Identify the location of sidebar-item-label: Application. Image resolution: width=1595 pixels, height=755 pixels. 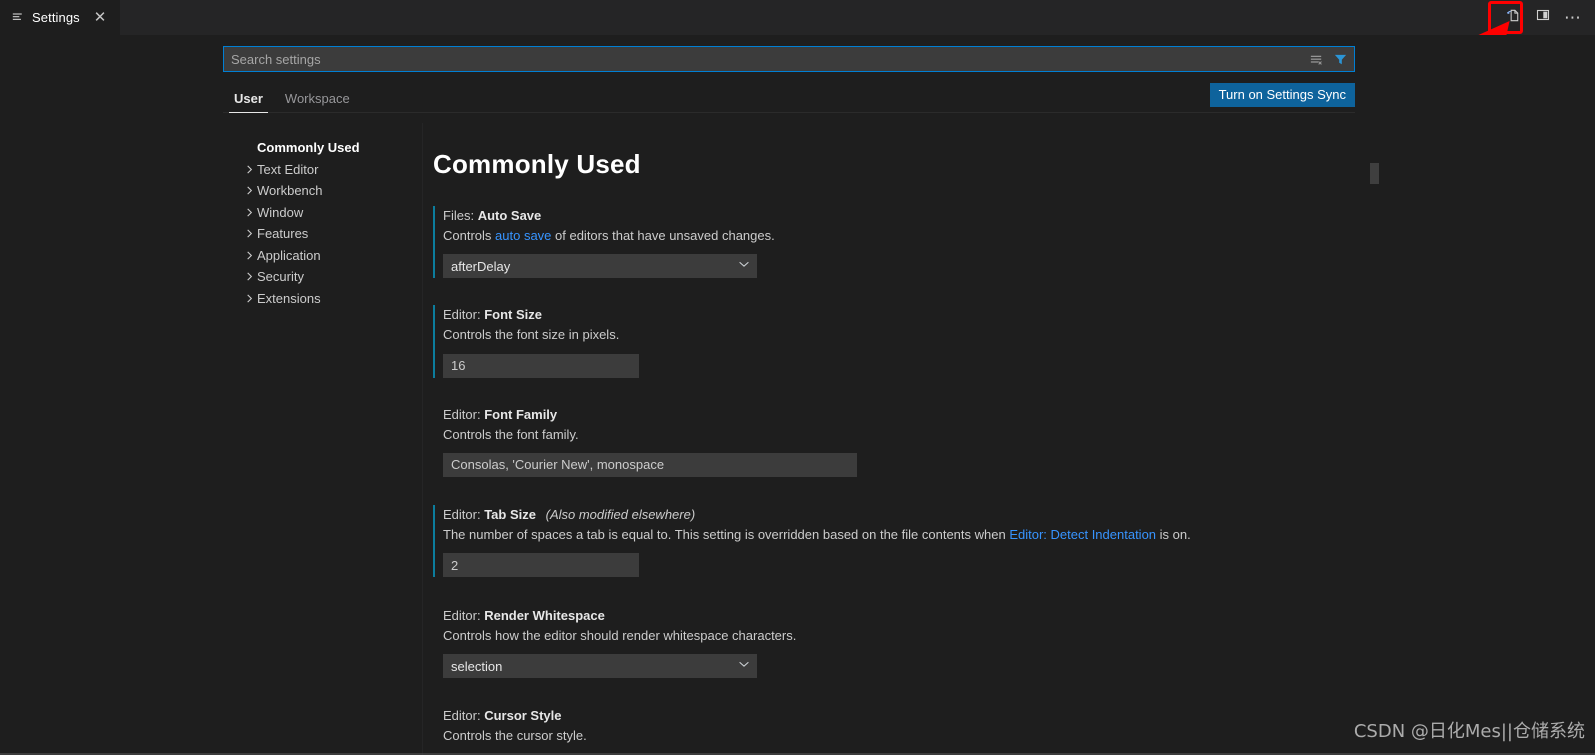
(289, 255).